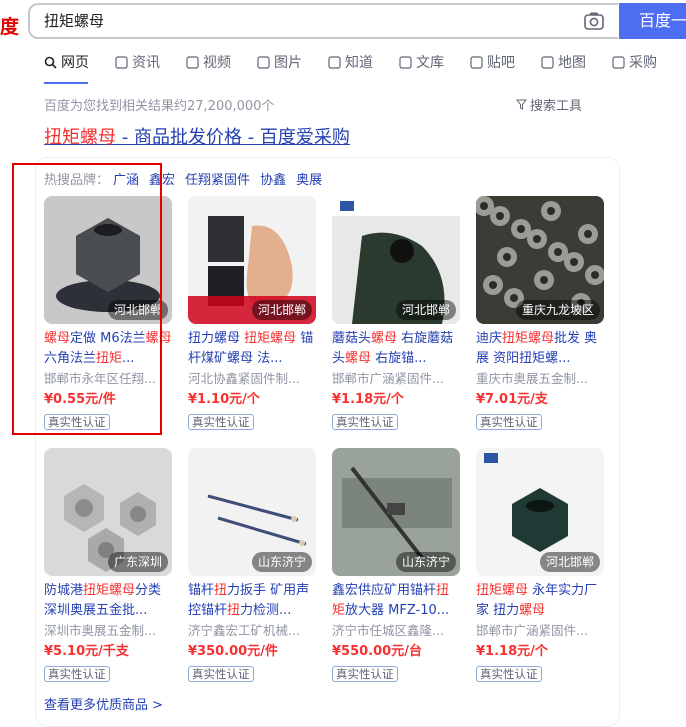 The height and width of the screenshot is (727, 686). I want to click on tab-label: 资讯, so click(146, 63).